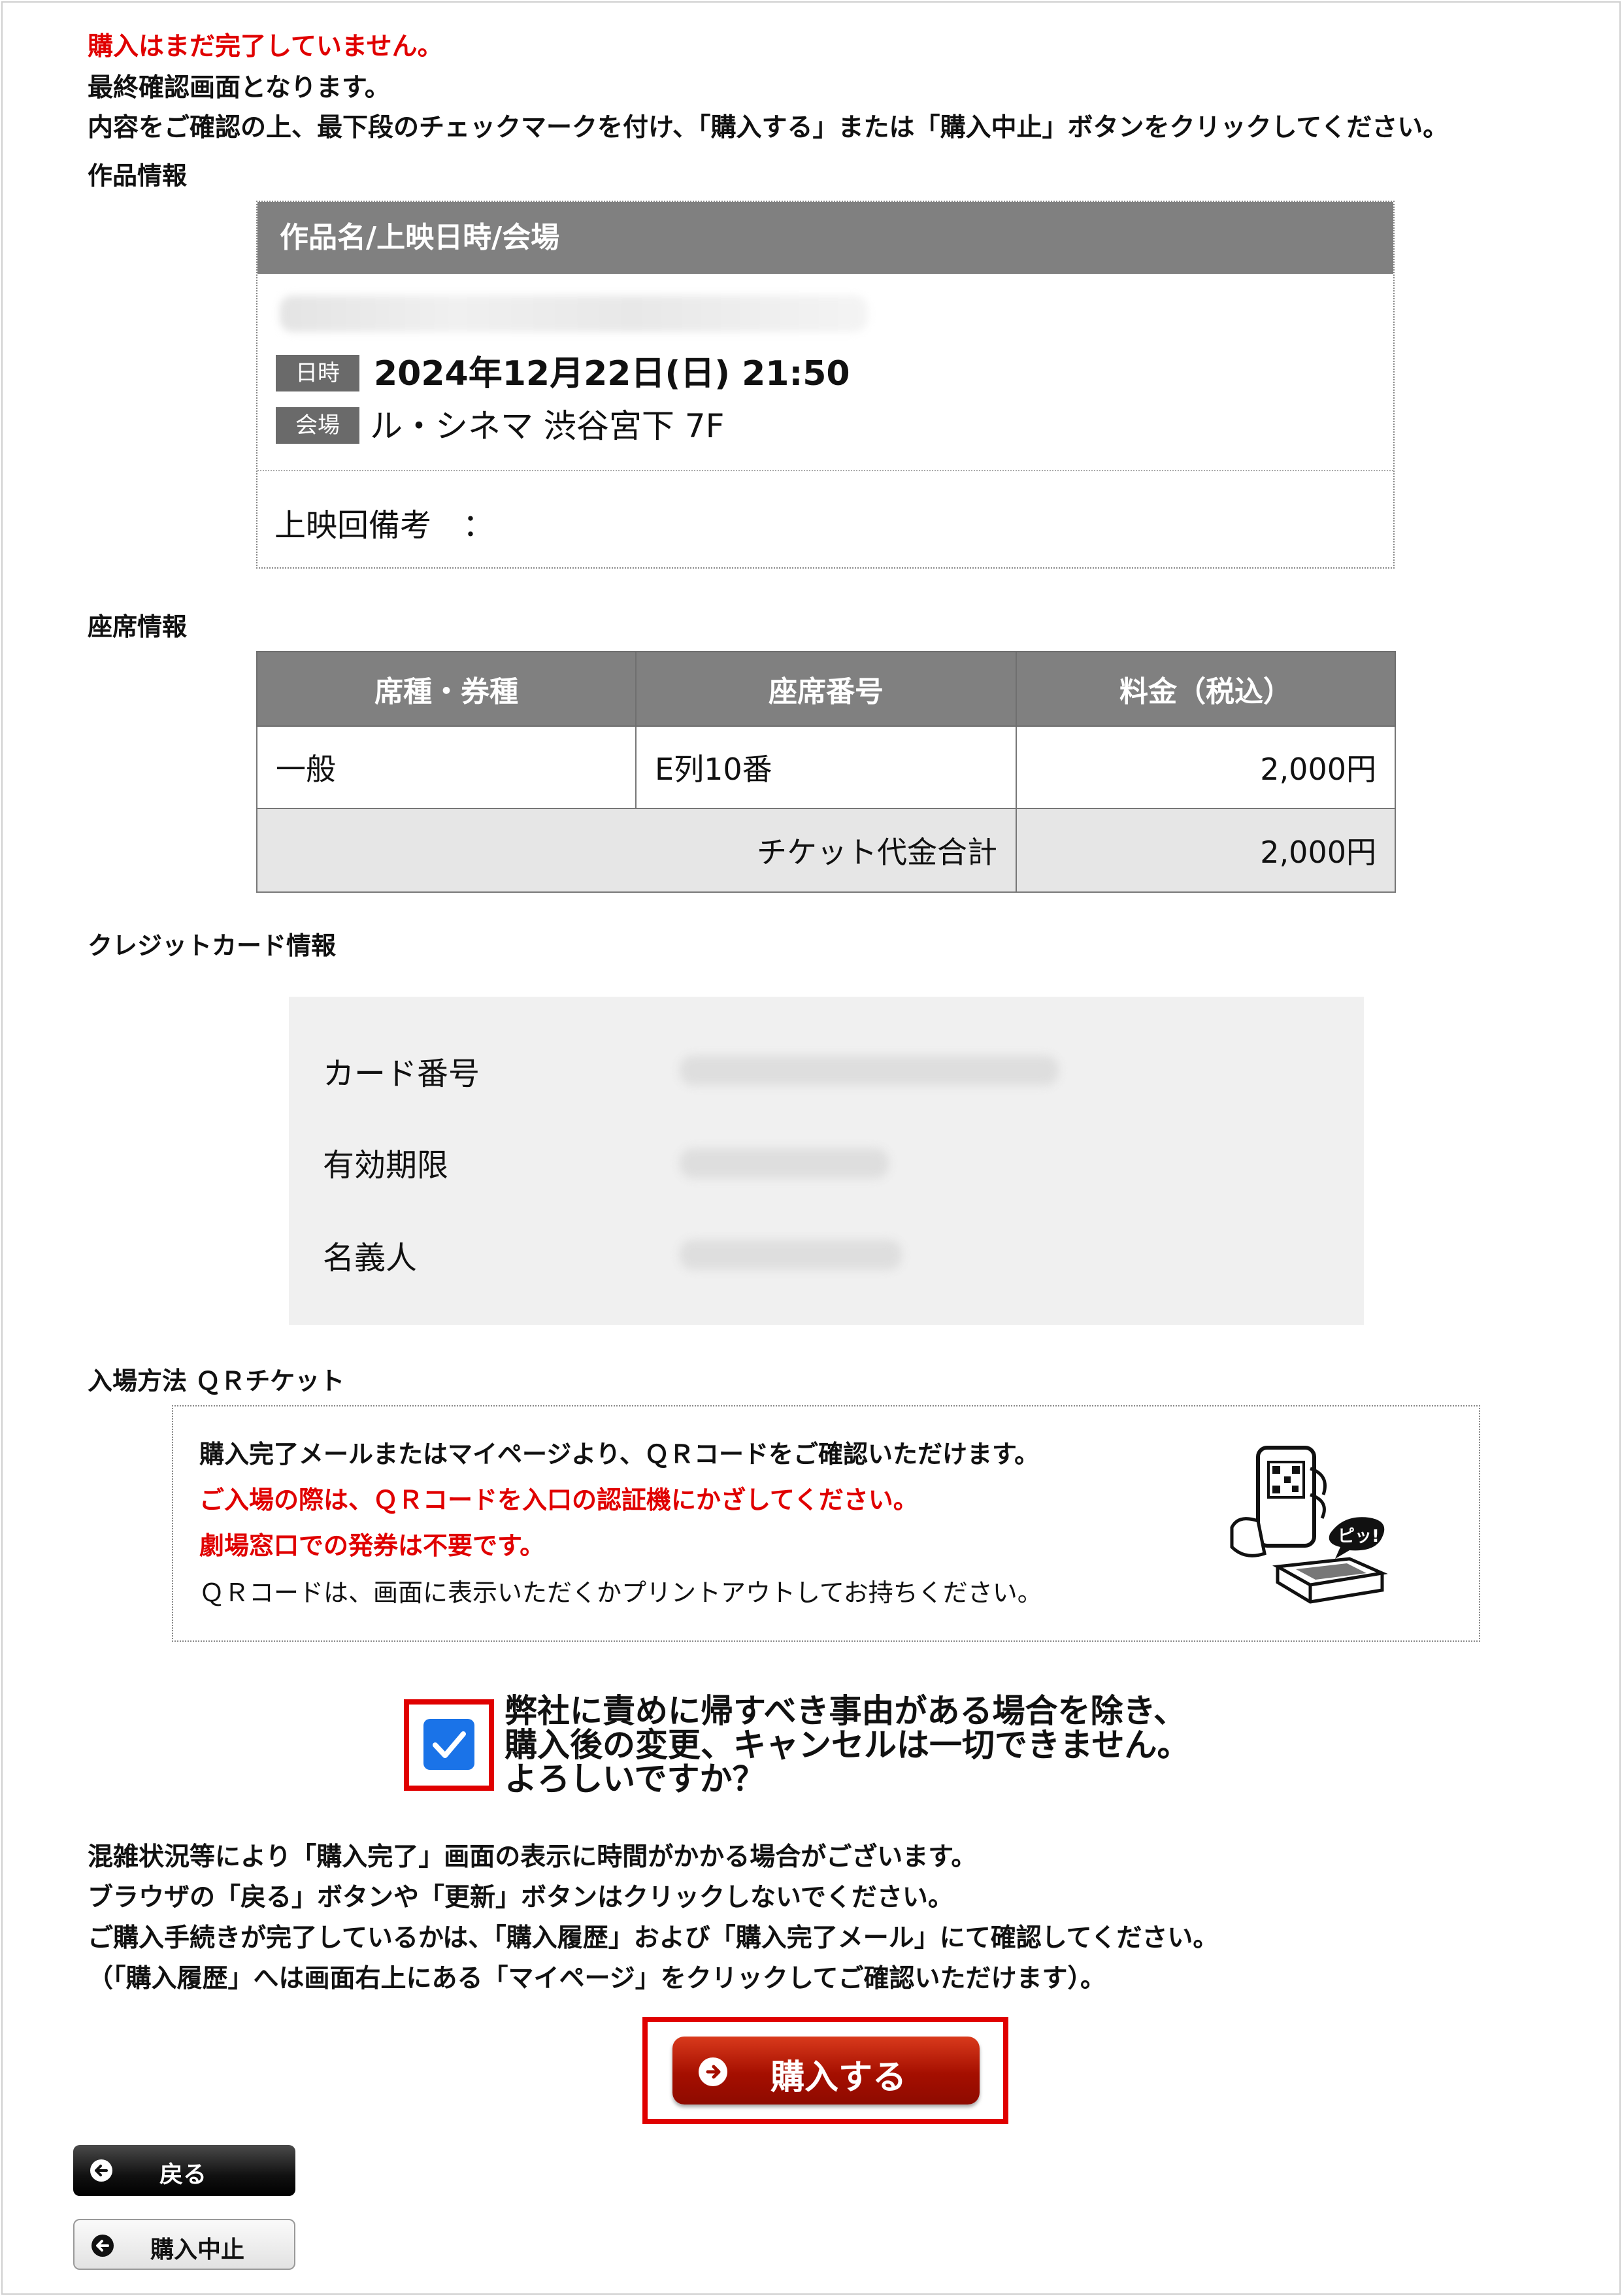  Describe the element at coordinates (558, 1500) in the screenshot. I see `entry-info-line2: ご入場の際は、ＱＲコードを入口の認証機にかざしてください。` at that location.